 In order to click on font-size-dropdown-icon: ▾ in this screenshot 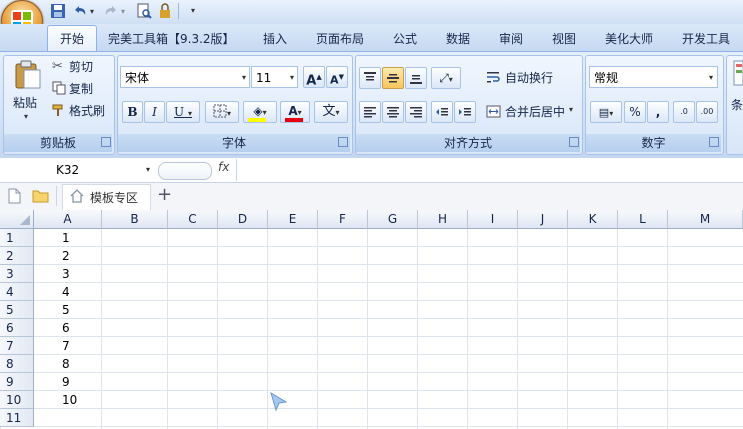, I will do `click(292, 78)`.